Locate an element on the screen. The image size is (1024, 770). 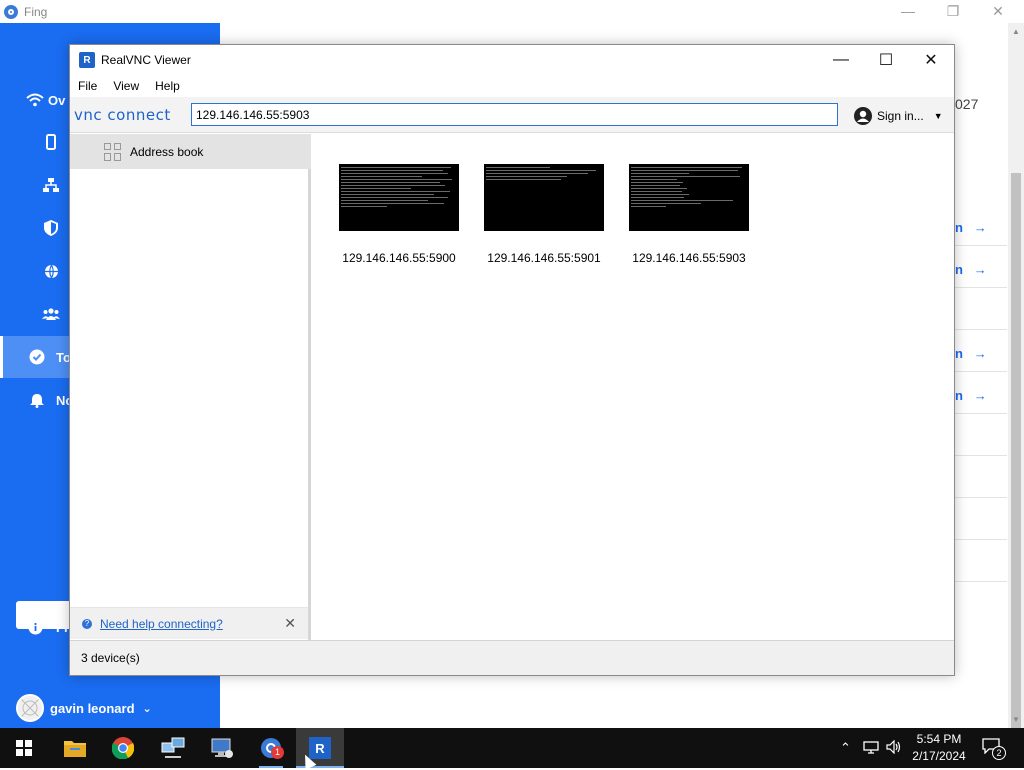
device-label: 129.146.146.55:5903 is located at coordinates (689, 258).